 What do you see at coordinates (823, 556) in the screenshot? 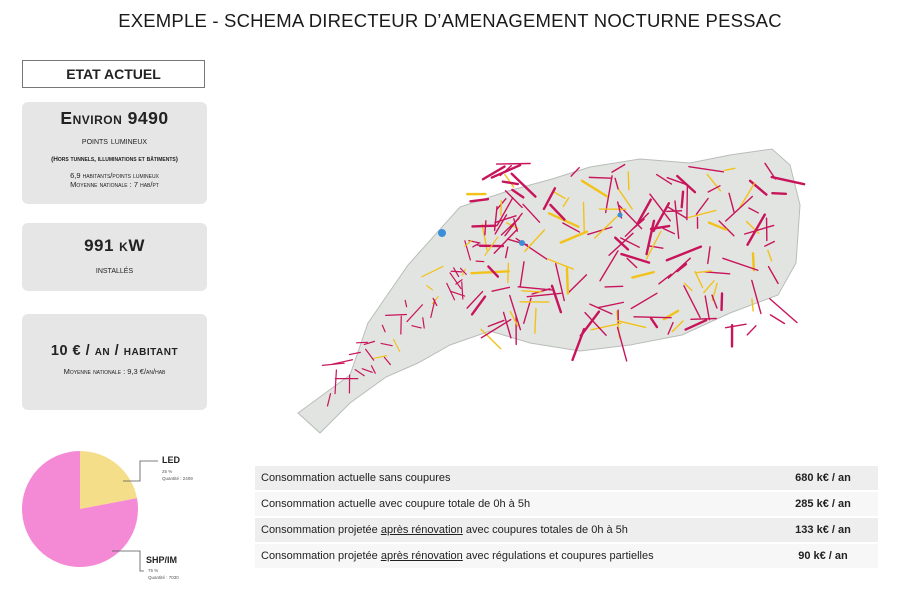
I see `consumption-value: 90 k€ / an` at bounding box center [823, 556].